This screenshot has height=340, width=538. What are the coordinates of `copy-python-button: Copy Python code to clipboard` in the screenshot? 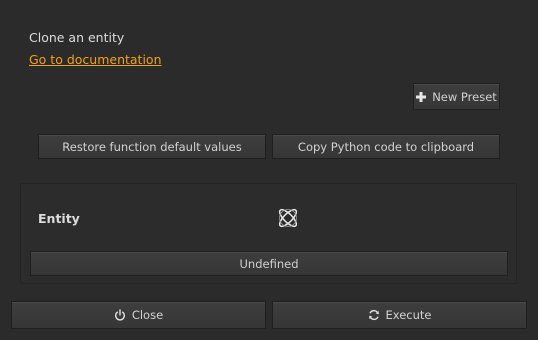 It's located at (386, 146).